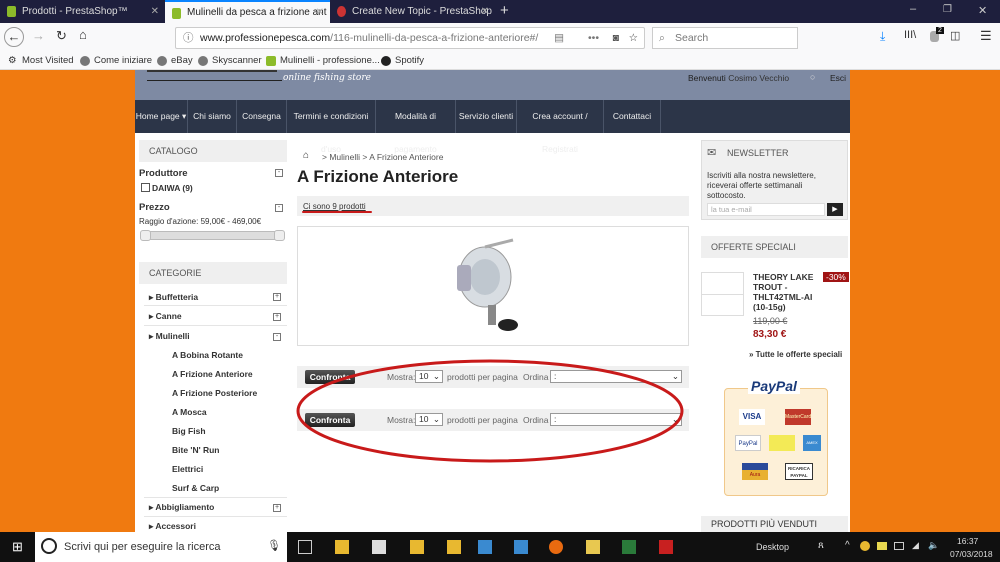 The image size is (1000, 562). What do you see at coordinates (838, 78) in the screenshot?
I see `logout-link: Esci` at bounding box center [838, 78].